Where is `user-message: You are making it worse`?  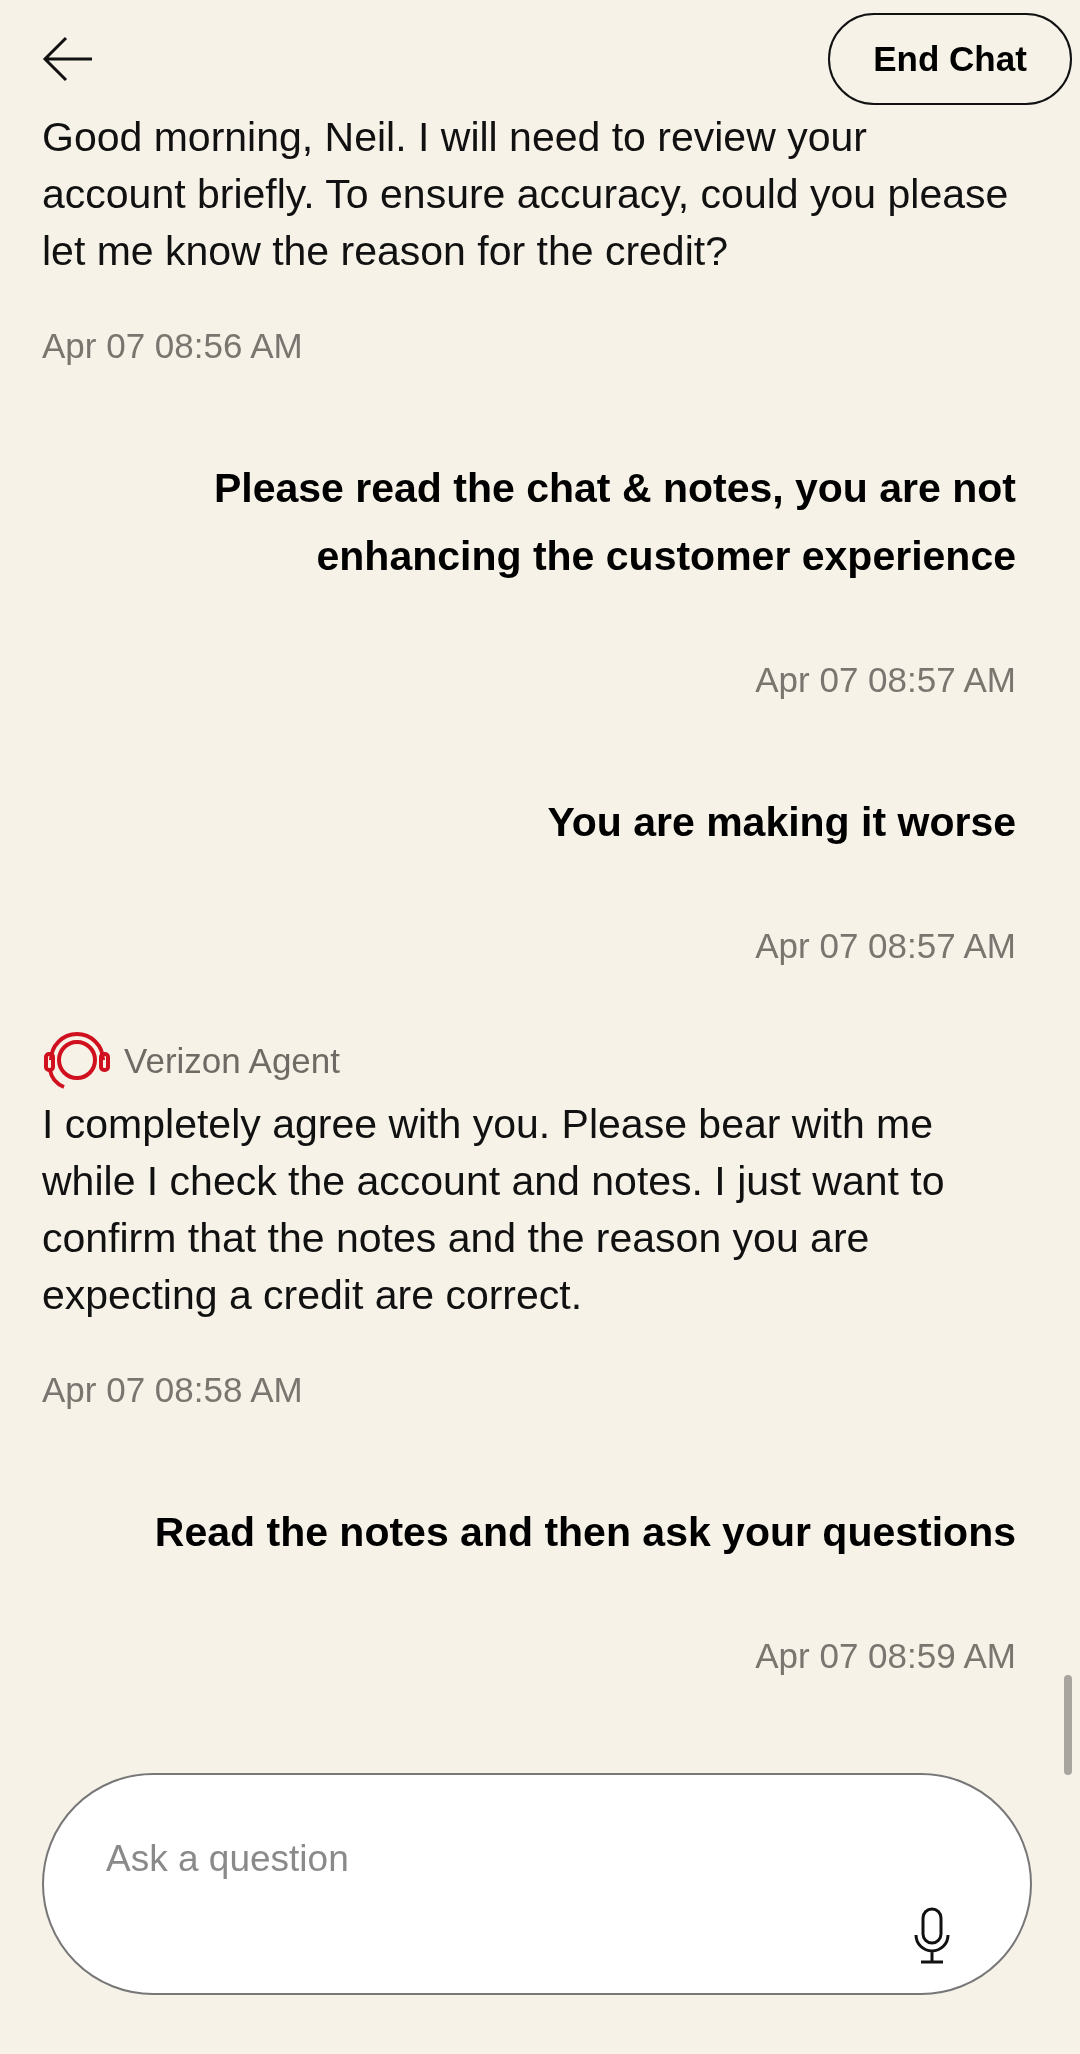
user-message: You are making it worse is located at coordinates (781, 822).